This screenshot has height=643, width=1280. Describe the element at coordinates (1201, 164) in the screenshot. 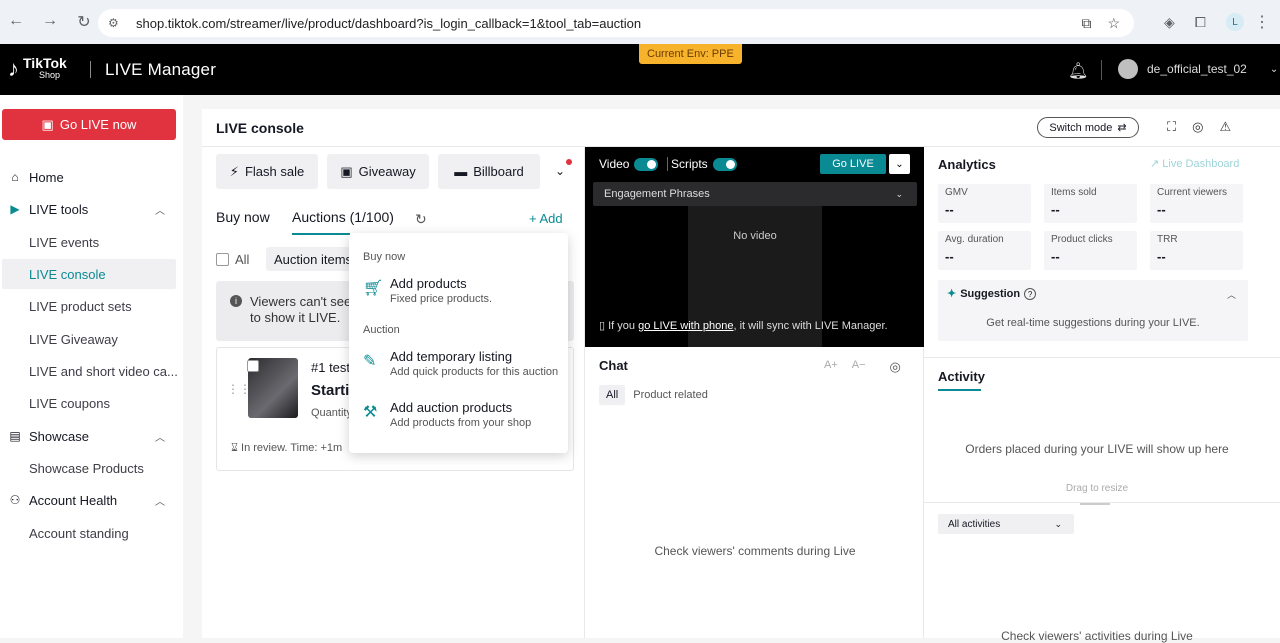

I see `live-dashboard-label: Live Dashboard` at that location.